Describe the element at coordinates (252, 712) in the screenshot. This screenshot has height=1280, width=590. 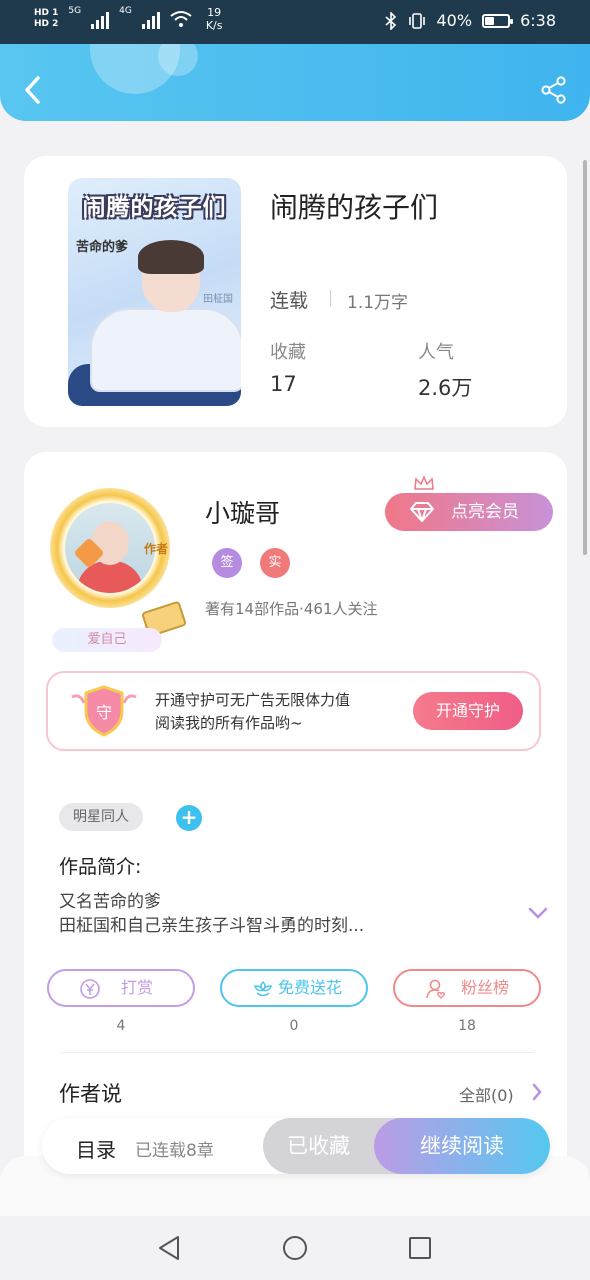
I see `guard-text: 开通守护可无广告无限体力值 阅读我的所有作品哟~` at that location.